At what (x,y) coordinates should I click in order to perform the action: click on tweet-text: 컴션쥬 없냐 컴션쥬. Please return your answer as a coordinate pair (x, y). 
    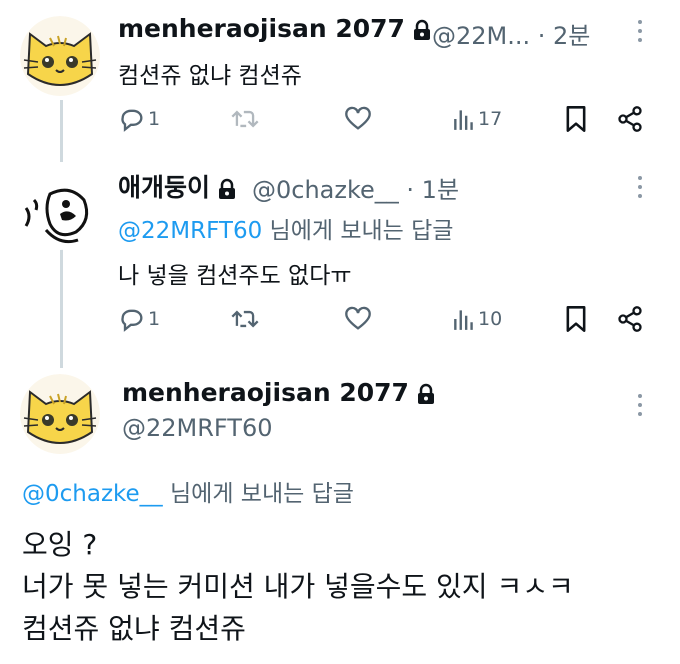
    Looking at the image, I should click on (210, 76).